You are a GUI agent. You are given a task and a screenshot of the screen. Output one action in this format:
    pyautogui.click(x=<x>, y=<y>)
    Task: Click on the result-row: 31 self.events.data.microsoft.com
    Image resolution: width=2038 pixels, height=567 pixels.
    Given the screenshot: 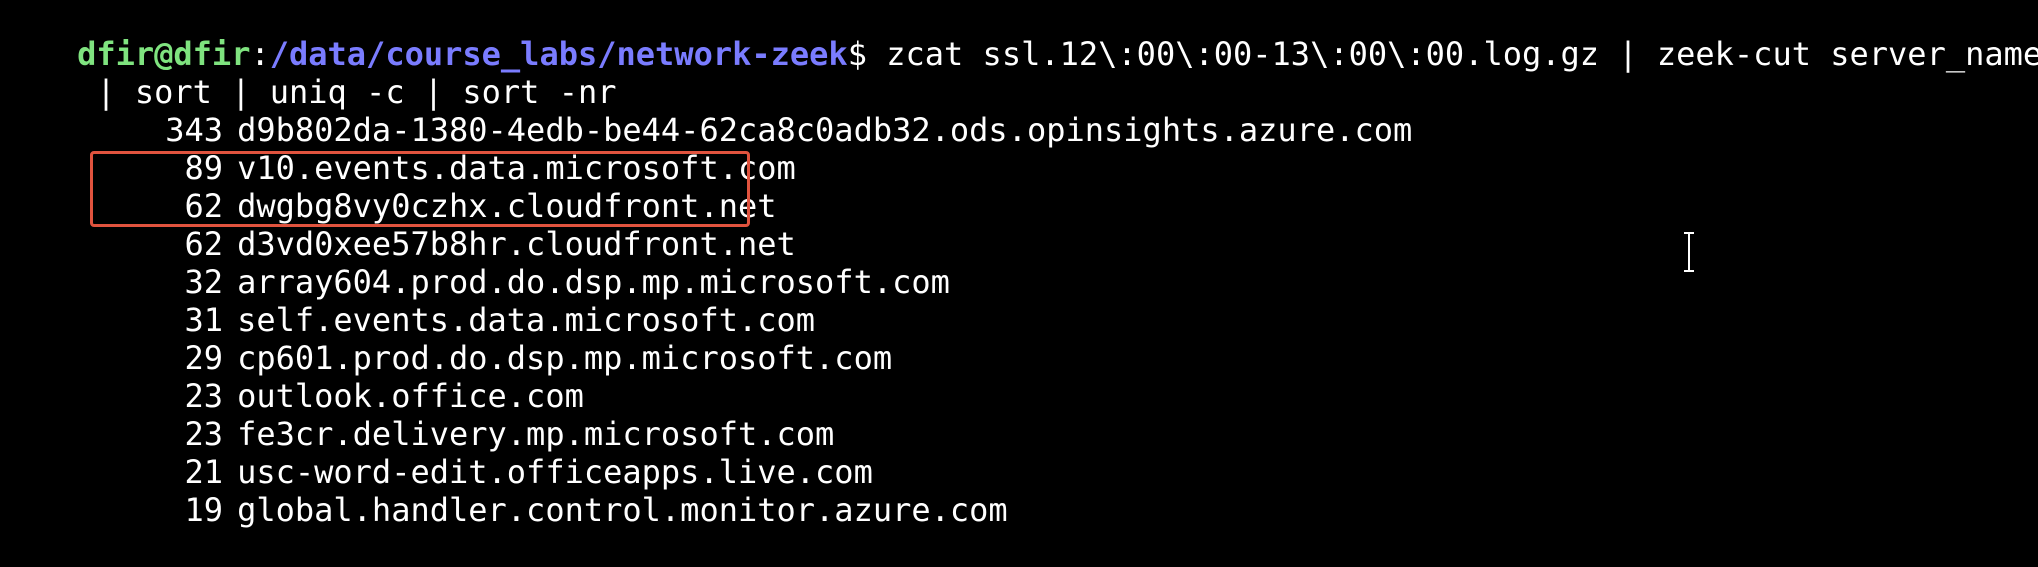 What is the action you would take?
    pyautogui.click(x=408, y=301)
    